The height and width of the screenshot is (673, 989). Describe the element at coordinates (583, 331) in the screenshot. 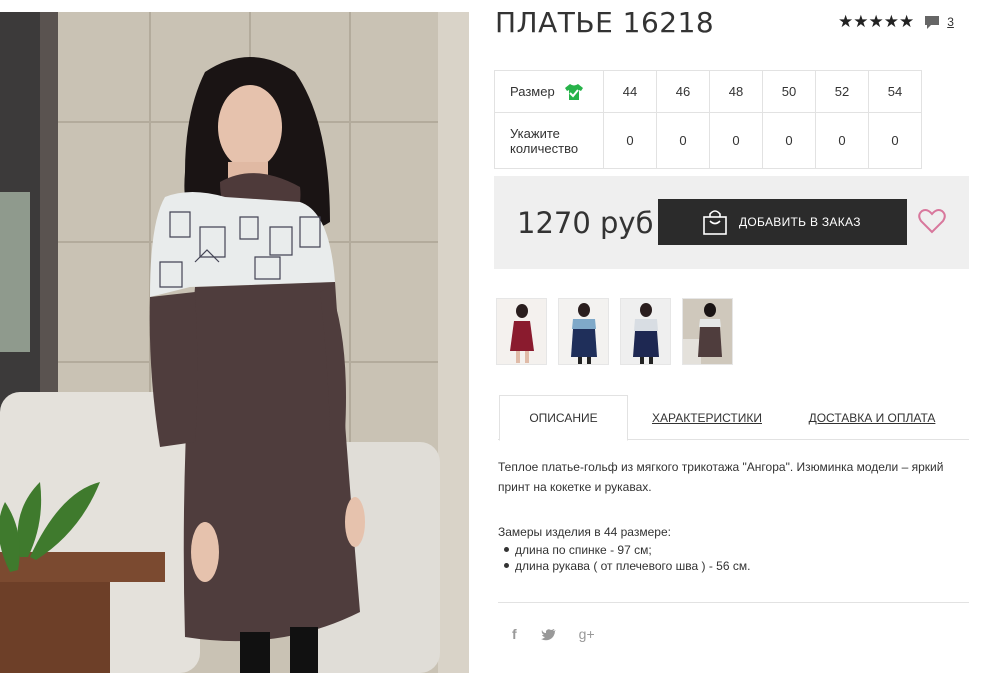

I see `thumbnail-navy-dress` at that location.